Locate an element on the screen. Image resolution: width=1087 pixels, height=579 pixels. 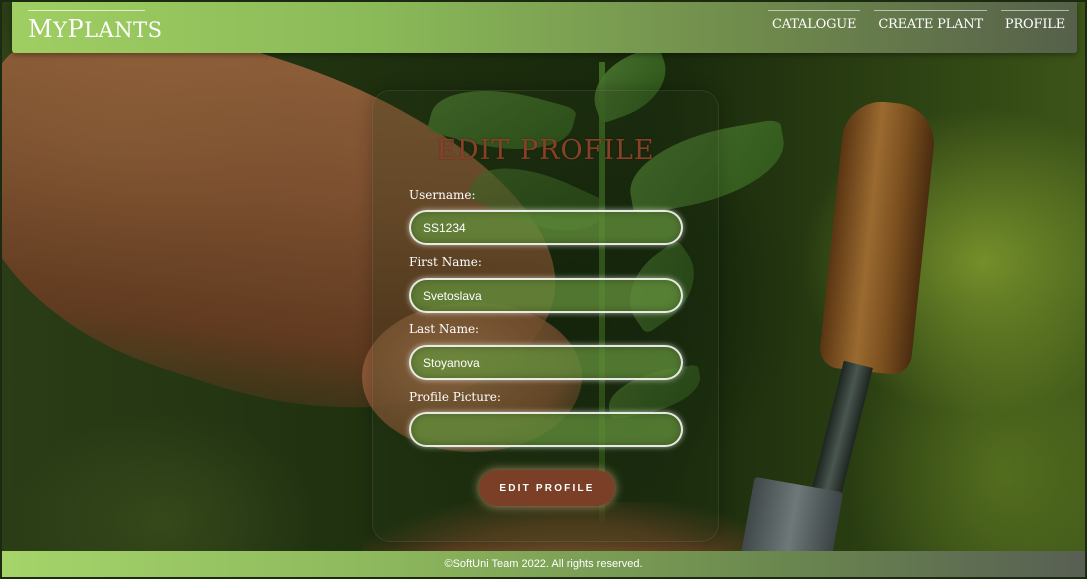
logo-initial-p: P is located at coordinates (76, 29).